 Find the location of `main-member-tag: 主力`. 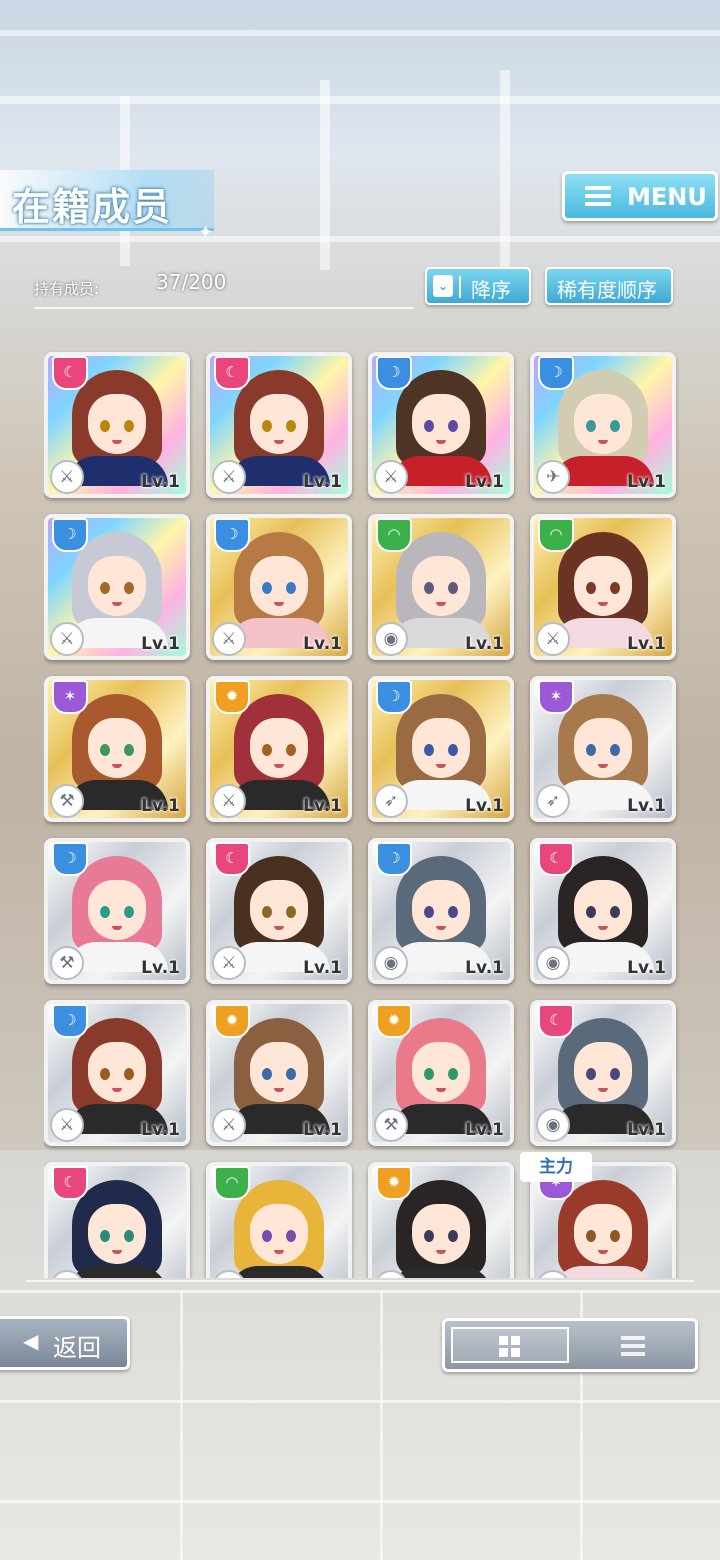

main-member-tag: 主力 is located at coordinates (556, 1167).